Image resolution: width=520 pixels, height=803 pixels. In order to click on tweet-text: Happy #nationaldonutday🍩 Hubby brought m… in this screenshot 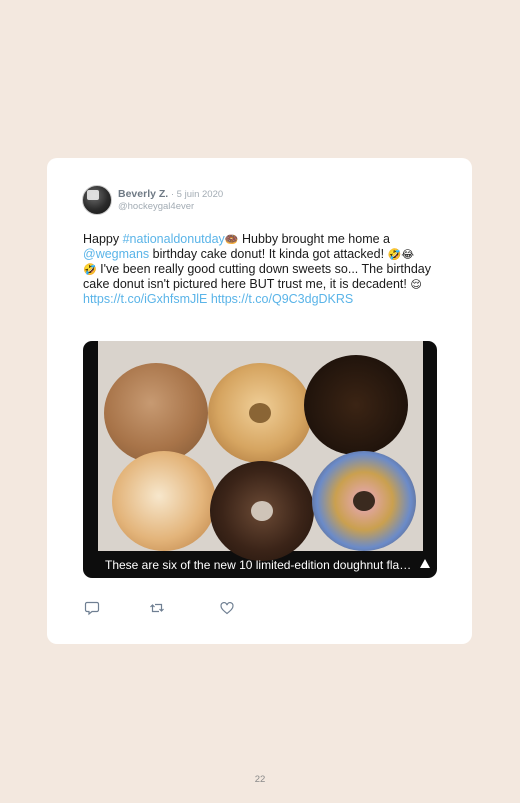, I will do `click(263, 269)`.